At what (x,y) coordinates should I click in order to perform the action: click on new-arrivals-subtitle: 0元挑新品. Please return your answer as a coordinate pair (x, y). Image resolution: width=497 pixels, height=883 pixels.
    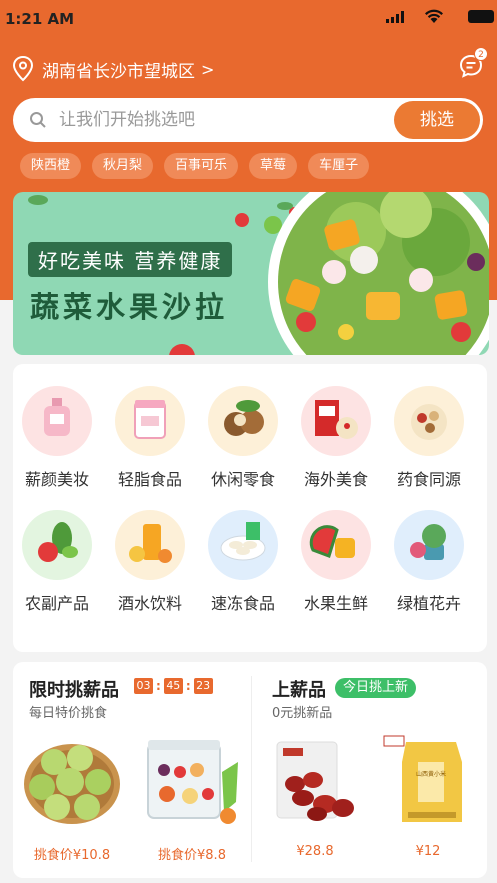
    Looking at the image, I should click on (302, 713).